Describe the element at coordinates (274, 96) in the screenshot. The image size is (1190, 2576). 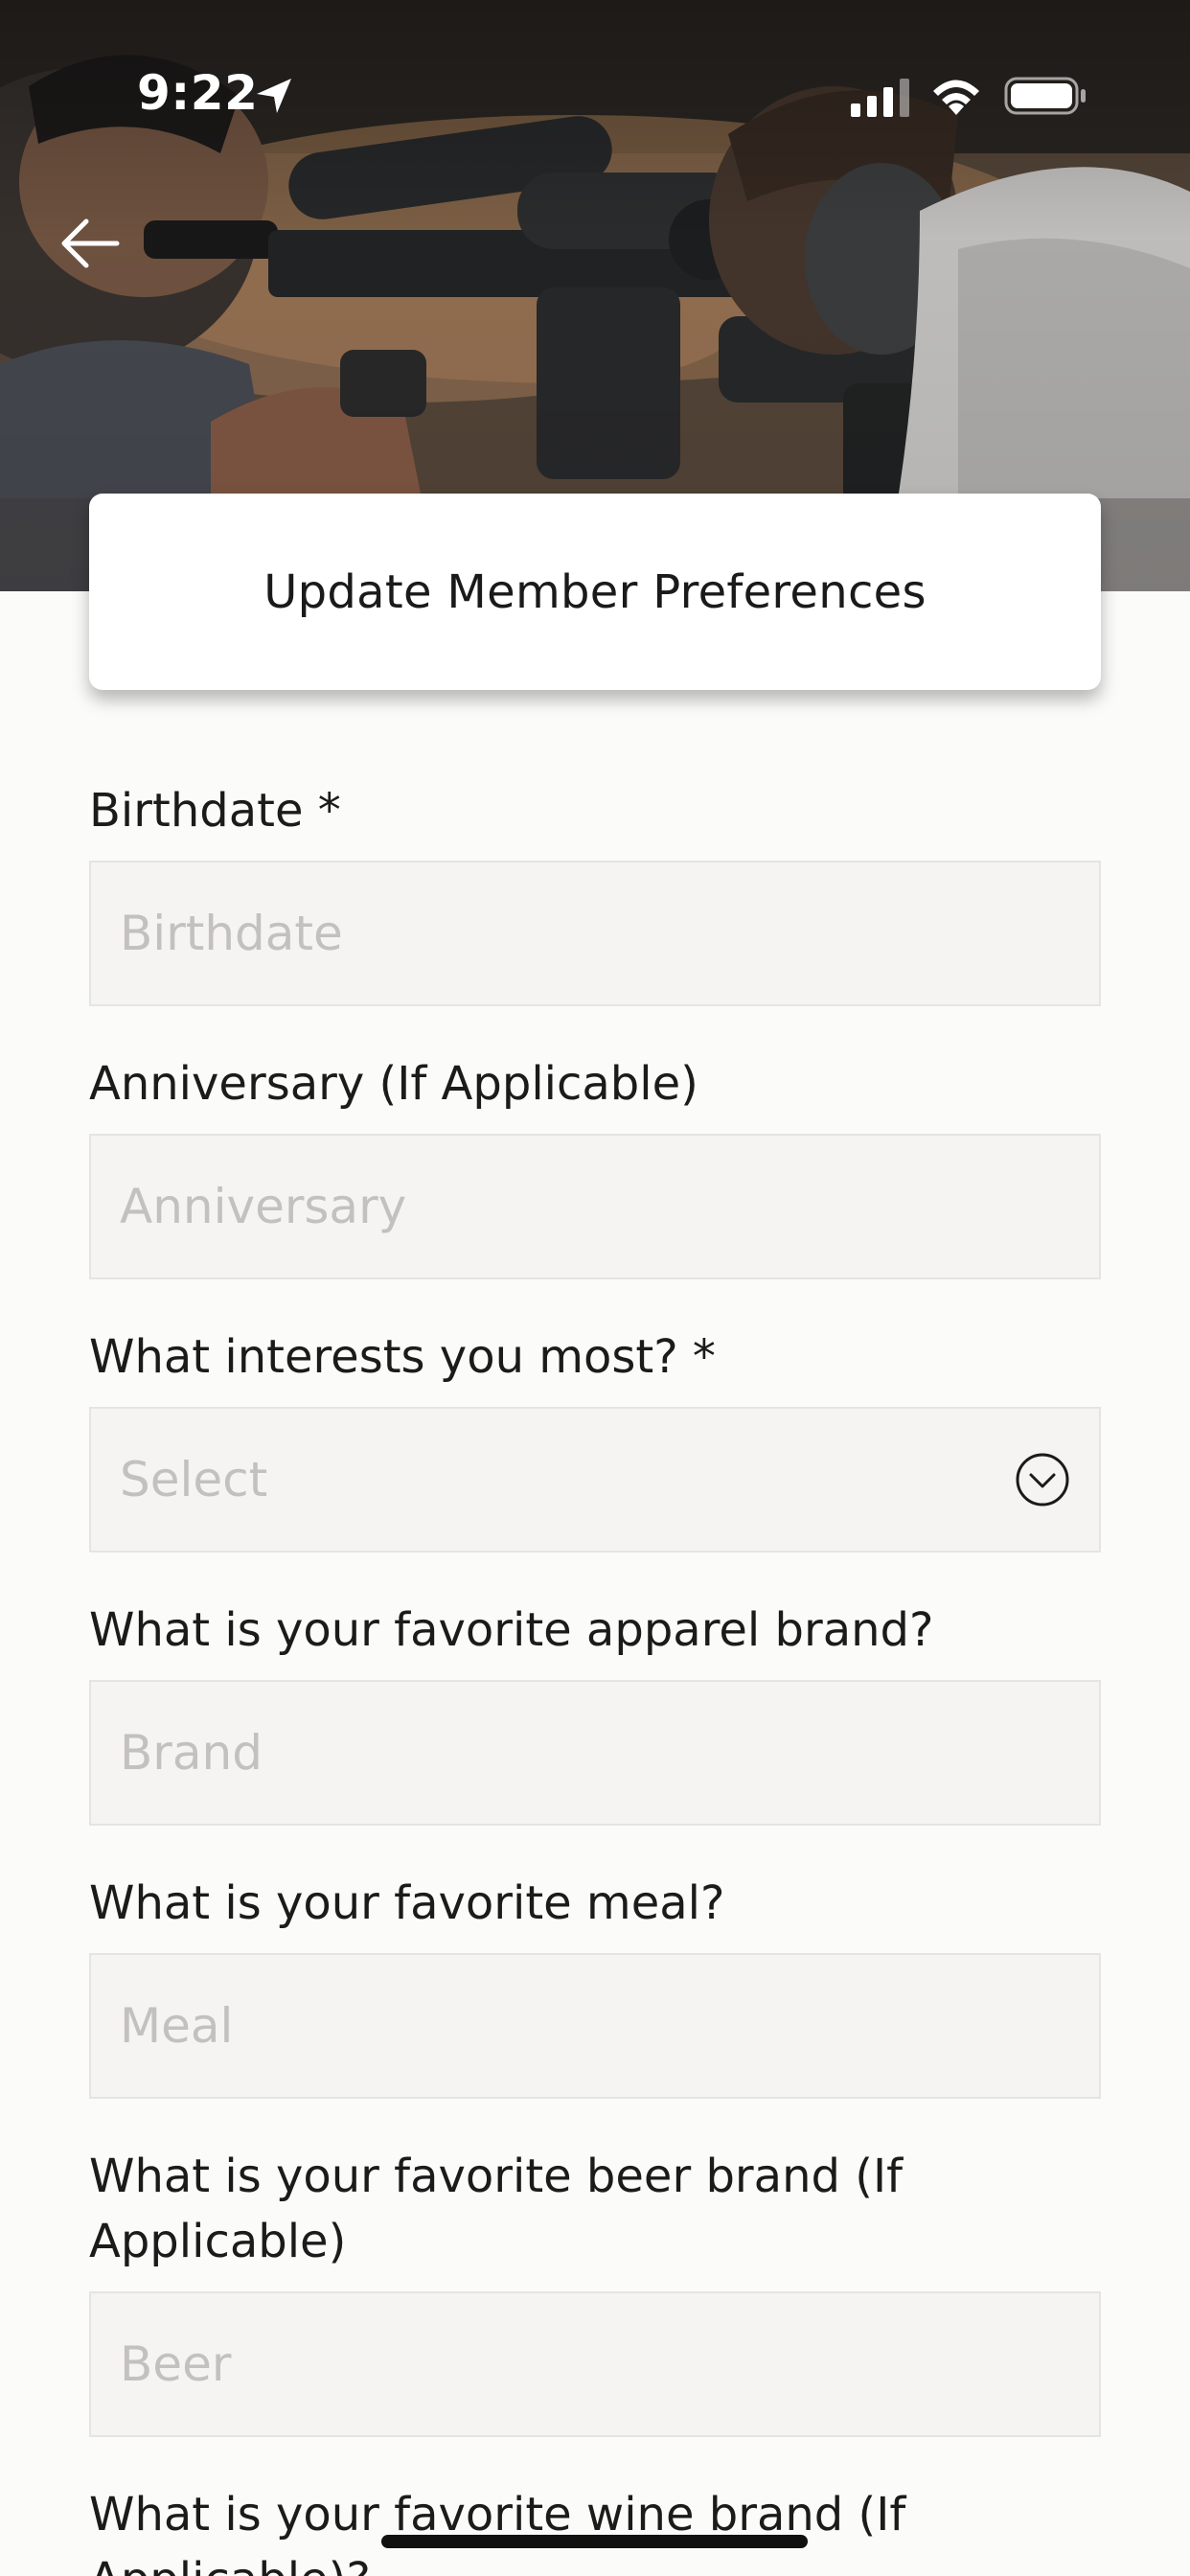
I see `location-arrow-icon` at that location.